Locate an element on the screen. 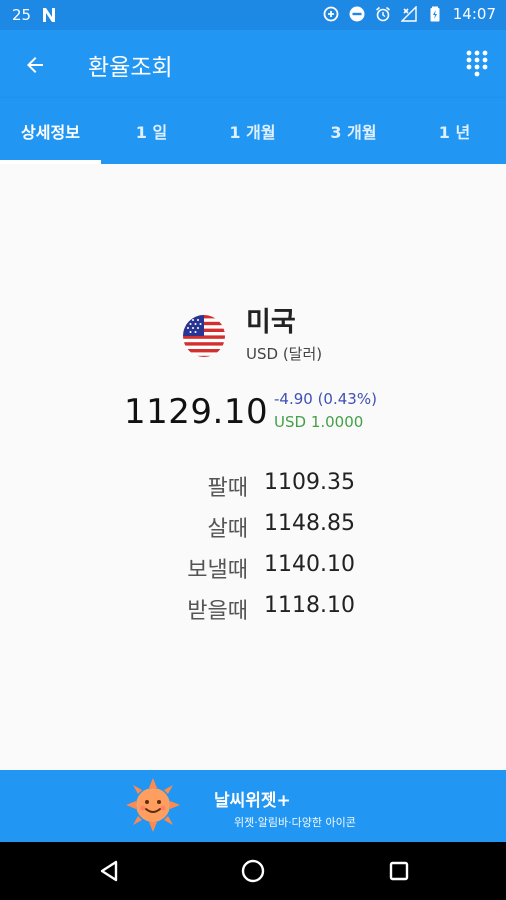 The width and height of the screenshot is (506, 900). country-header: 미국 USD (달러) is located at coordinates (252, 336).